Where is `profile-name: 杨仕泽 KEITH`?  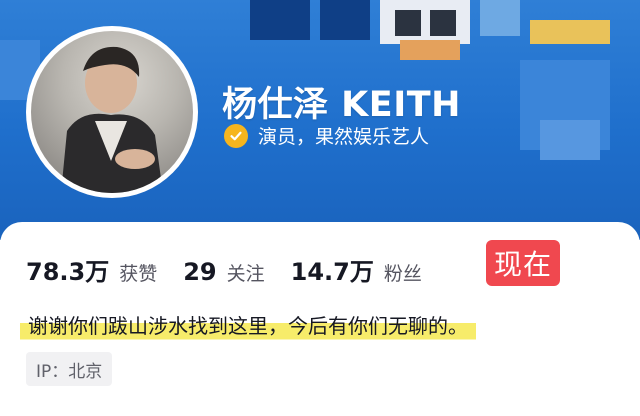
profile-name: 杨仕泽 KEITH is located at coordinates (341, 105).